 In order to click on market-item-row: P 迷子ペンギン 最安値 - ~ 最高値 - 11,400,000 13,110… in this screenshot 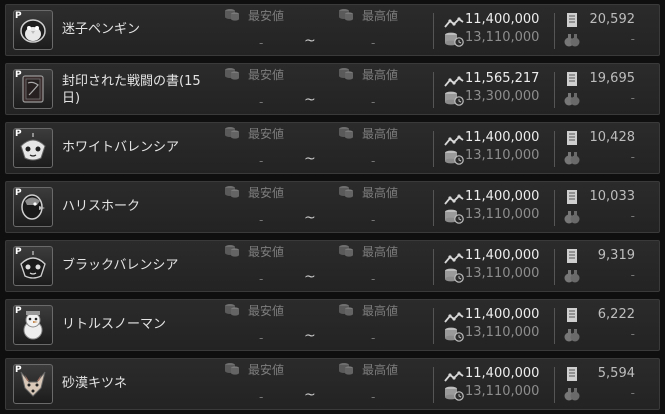, I will do `click(332, 30)`.